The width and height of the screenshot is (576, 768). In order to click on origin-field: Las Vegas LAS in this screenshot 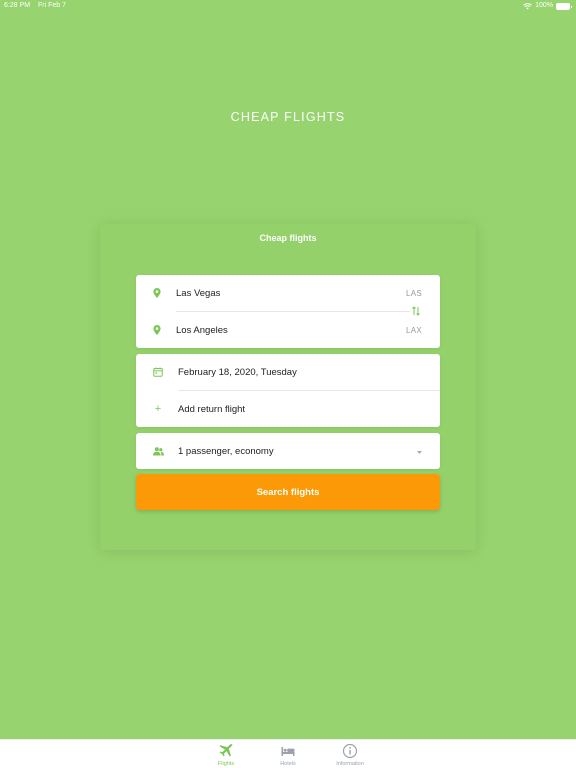, I will do `click(288, 293)`.